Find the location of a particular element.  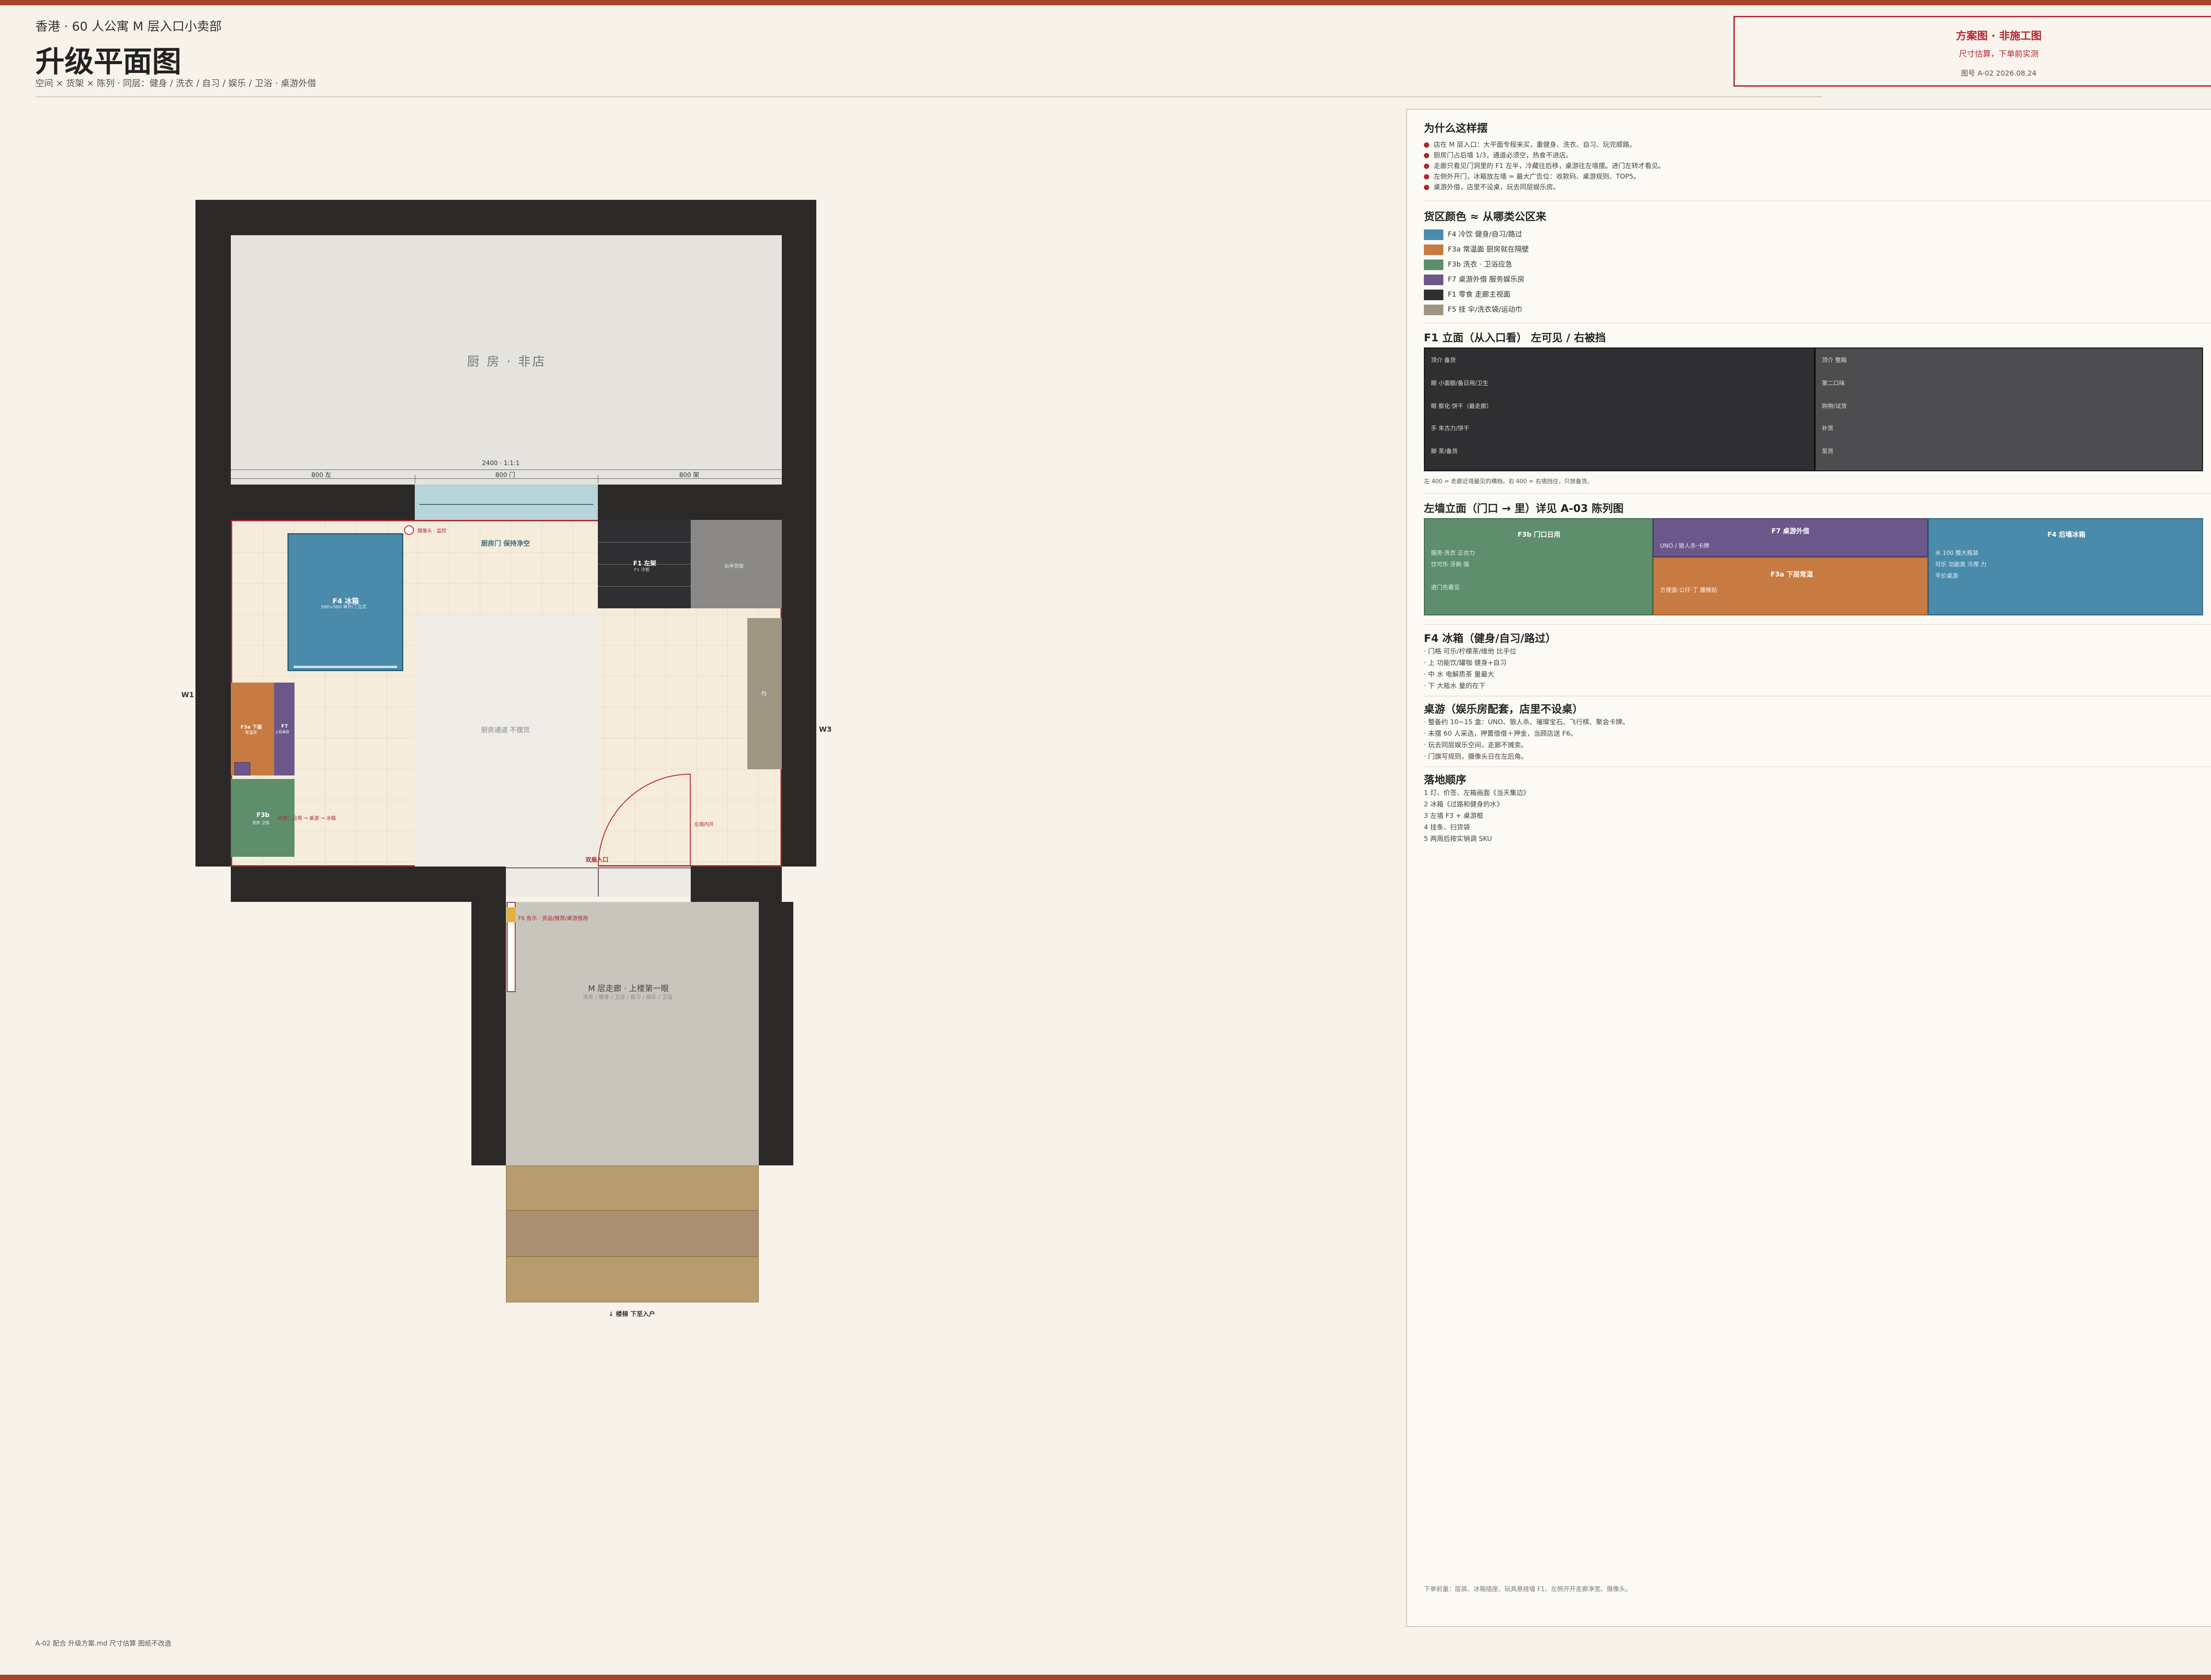

legend-f3b: F3b 洗衣 · 卫浴应急 is located at coordinates (1468, 264).